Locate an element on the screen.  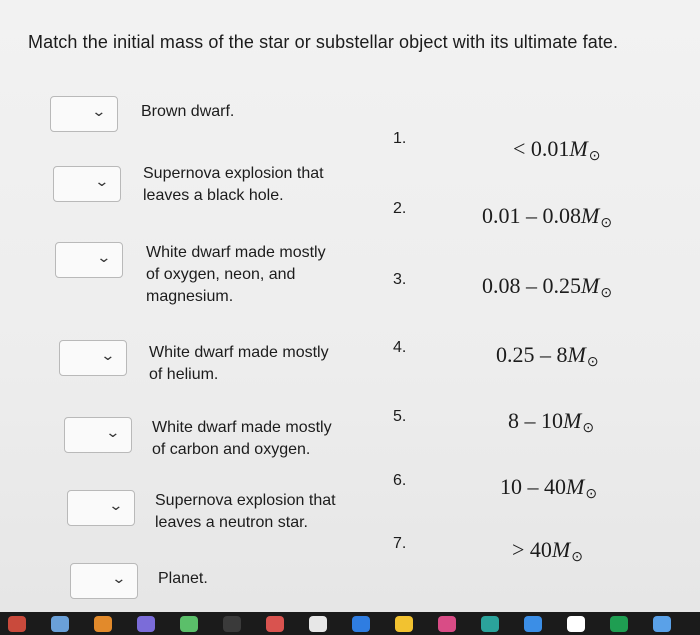
mass-number: 4. is located at coordinates (400, 347).